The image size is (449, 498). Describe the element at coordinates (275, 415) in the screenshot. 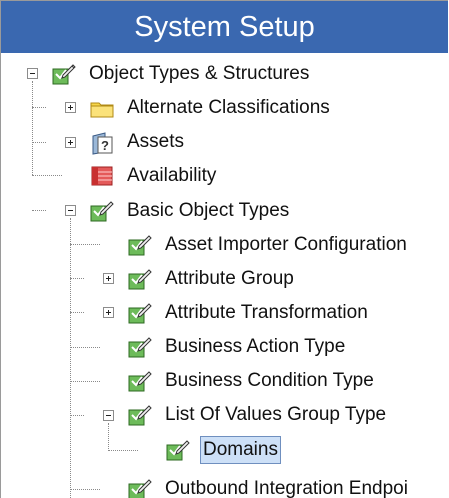

I see `tree-item-list-of-values-group-type: List Of Values Group Type` at that location.